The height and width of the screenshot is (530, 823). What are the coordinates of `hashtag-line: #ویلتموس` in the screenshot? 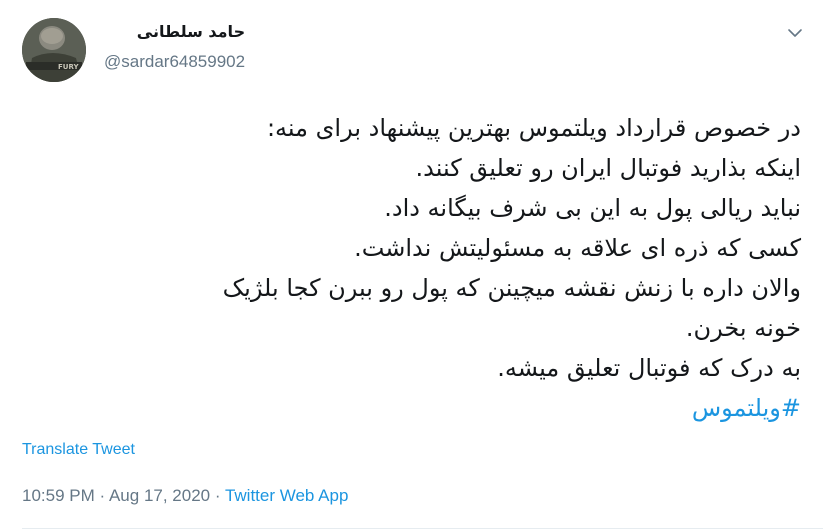 It's located at (411, 408).